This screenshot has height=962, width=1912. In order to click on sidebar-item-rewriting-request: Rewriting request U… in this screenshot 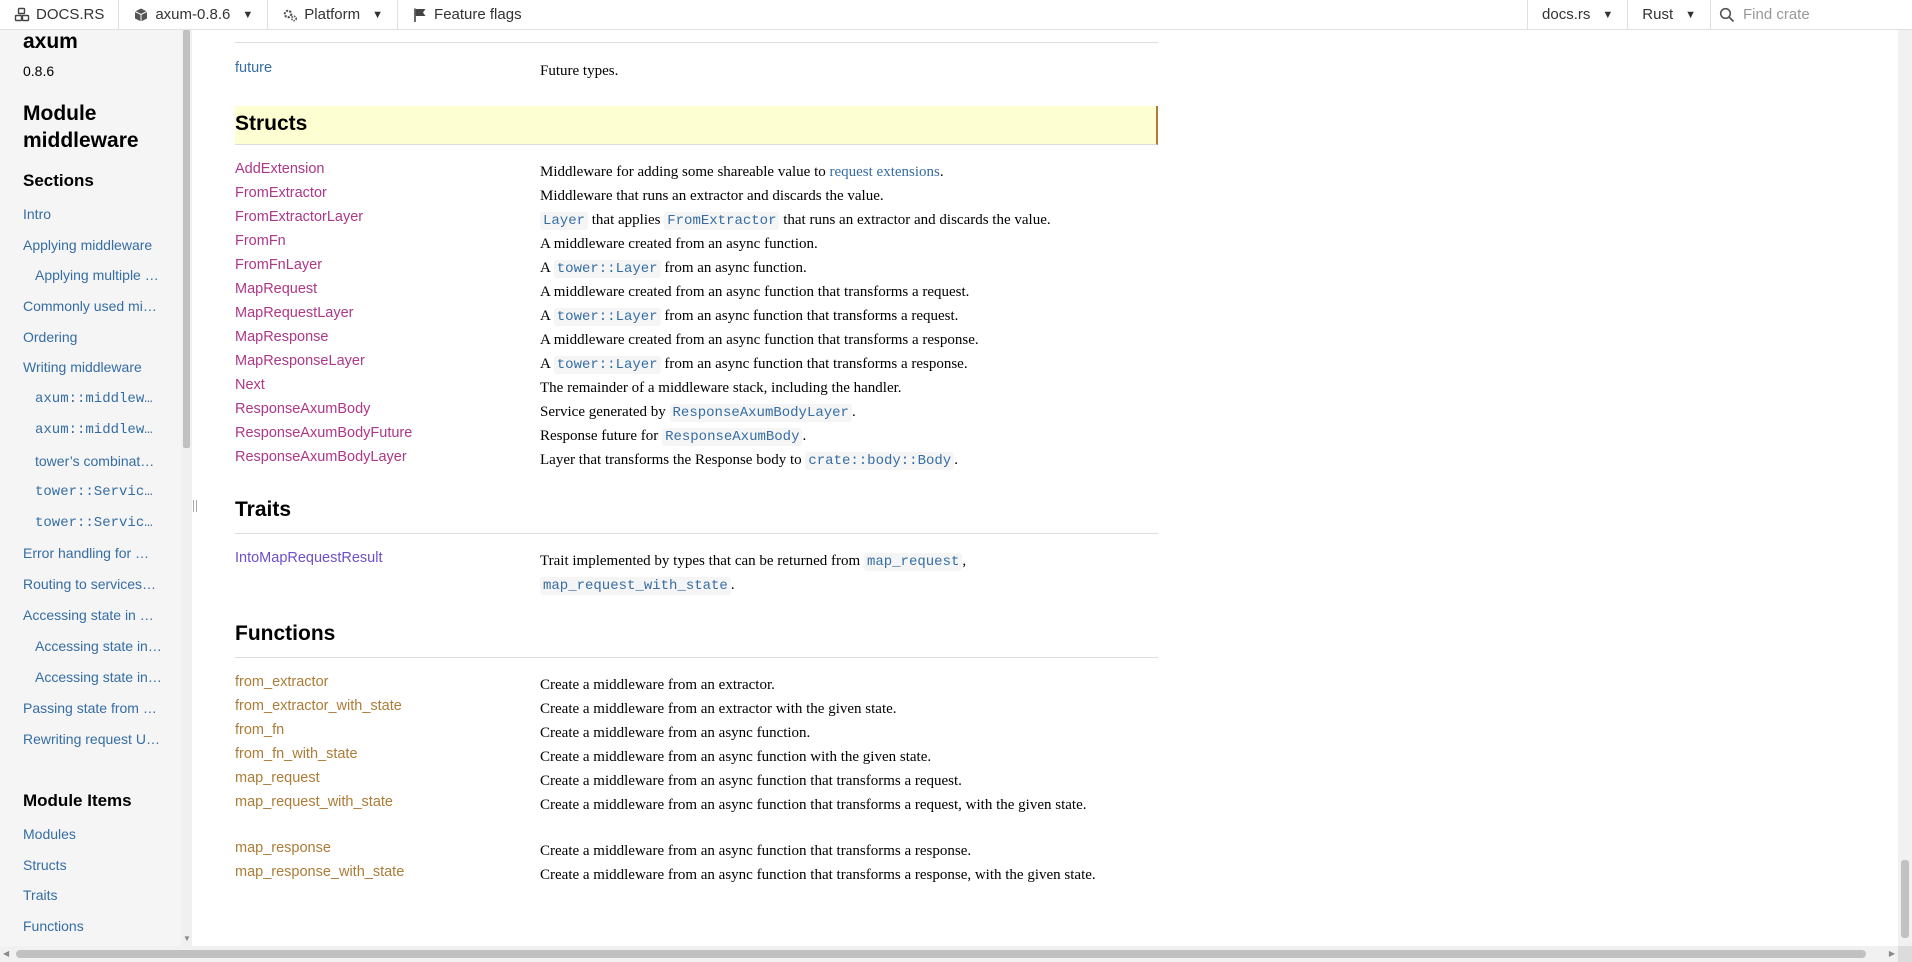, I will do `click(98, 739)`.